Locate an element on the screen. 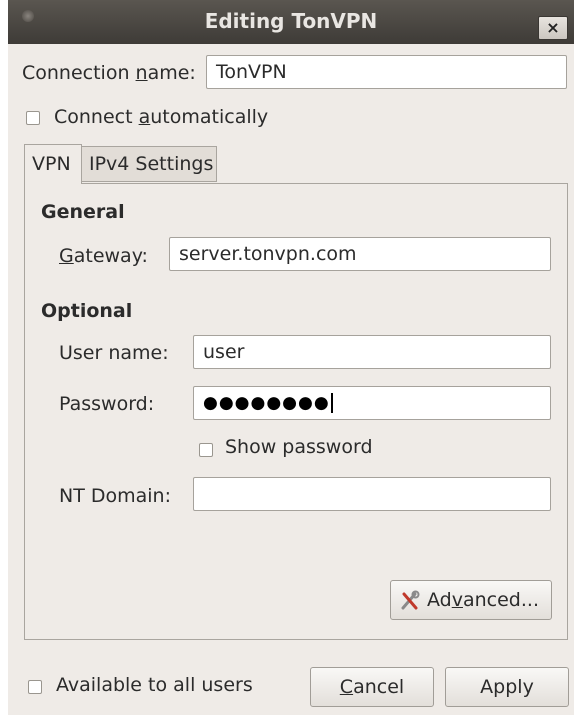 The image size is (576, 715). show-password-checkbox is located at coordinates (206, 450).